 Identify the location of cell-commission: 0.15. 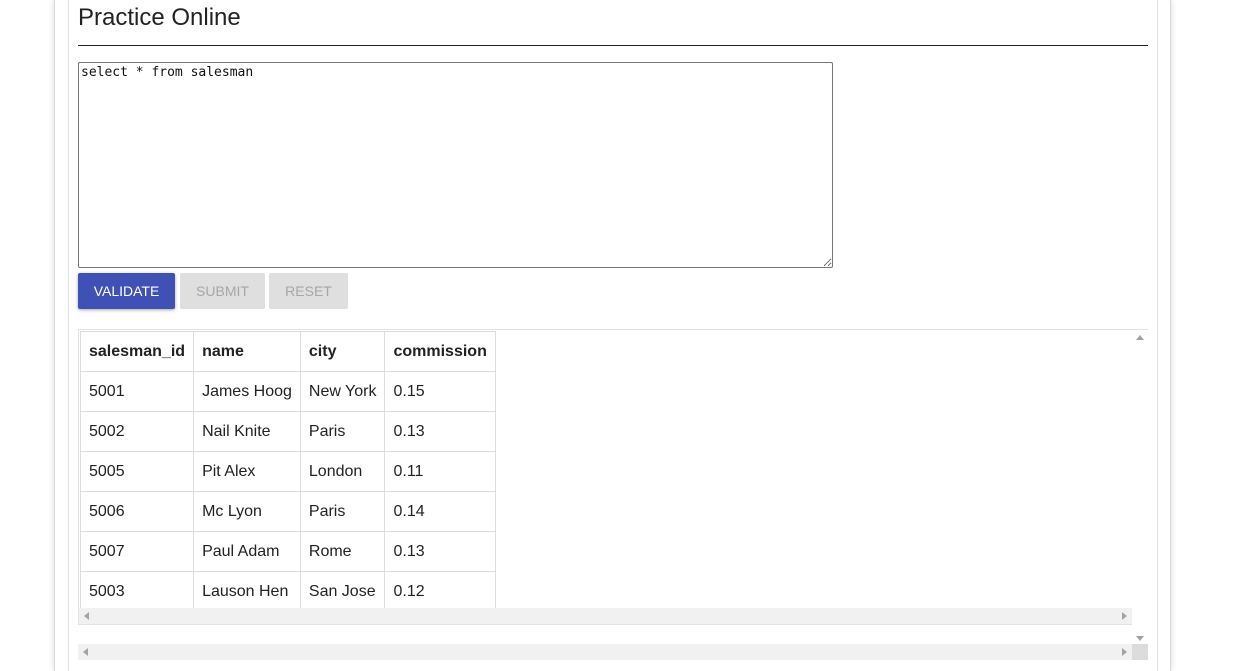
(440, 391).